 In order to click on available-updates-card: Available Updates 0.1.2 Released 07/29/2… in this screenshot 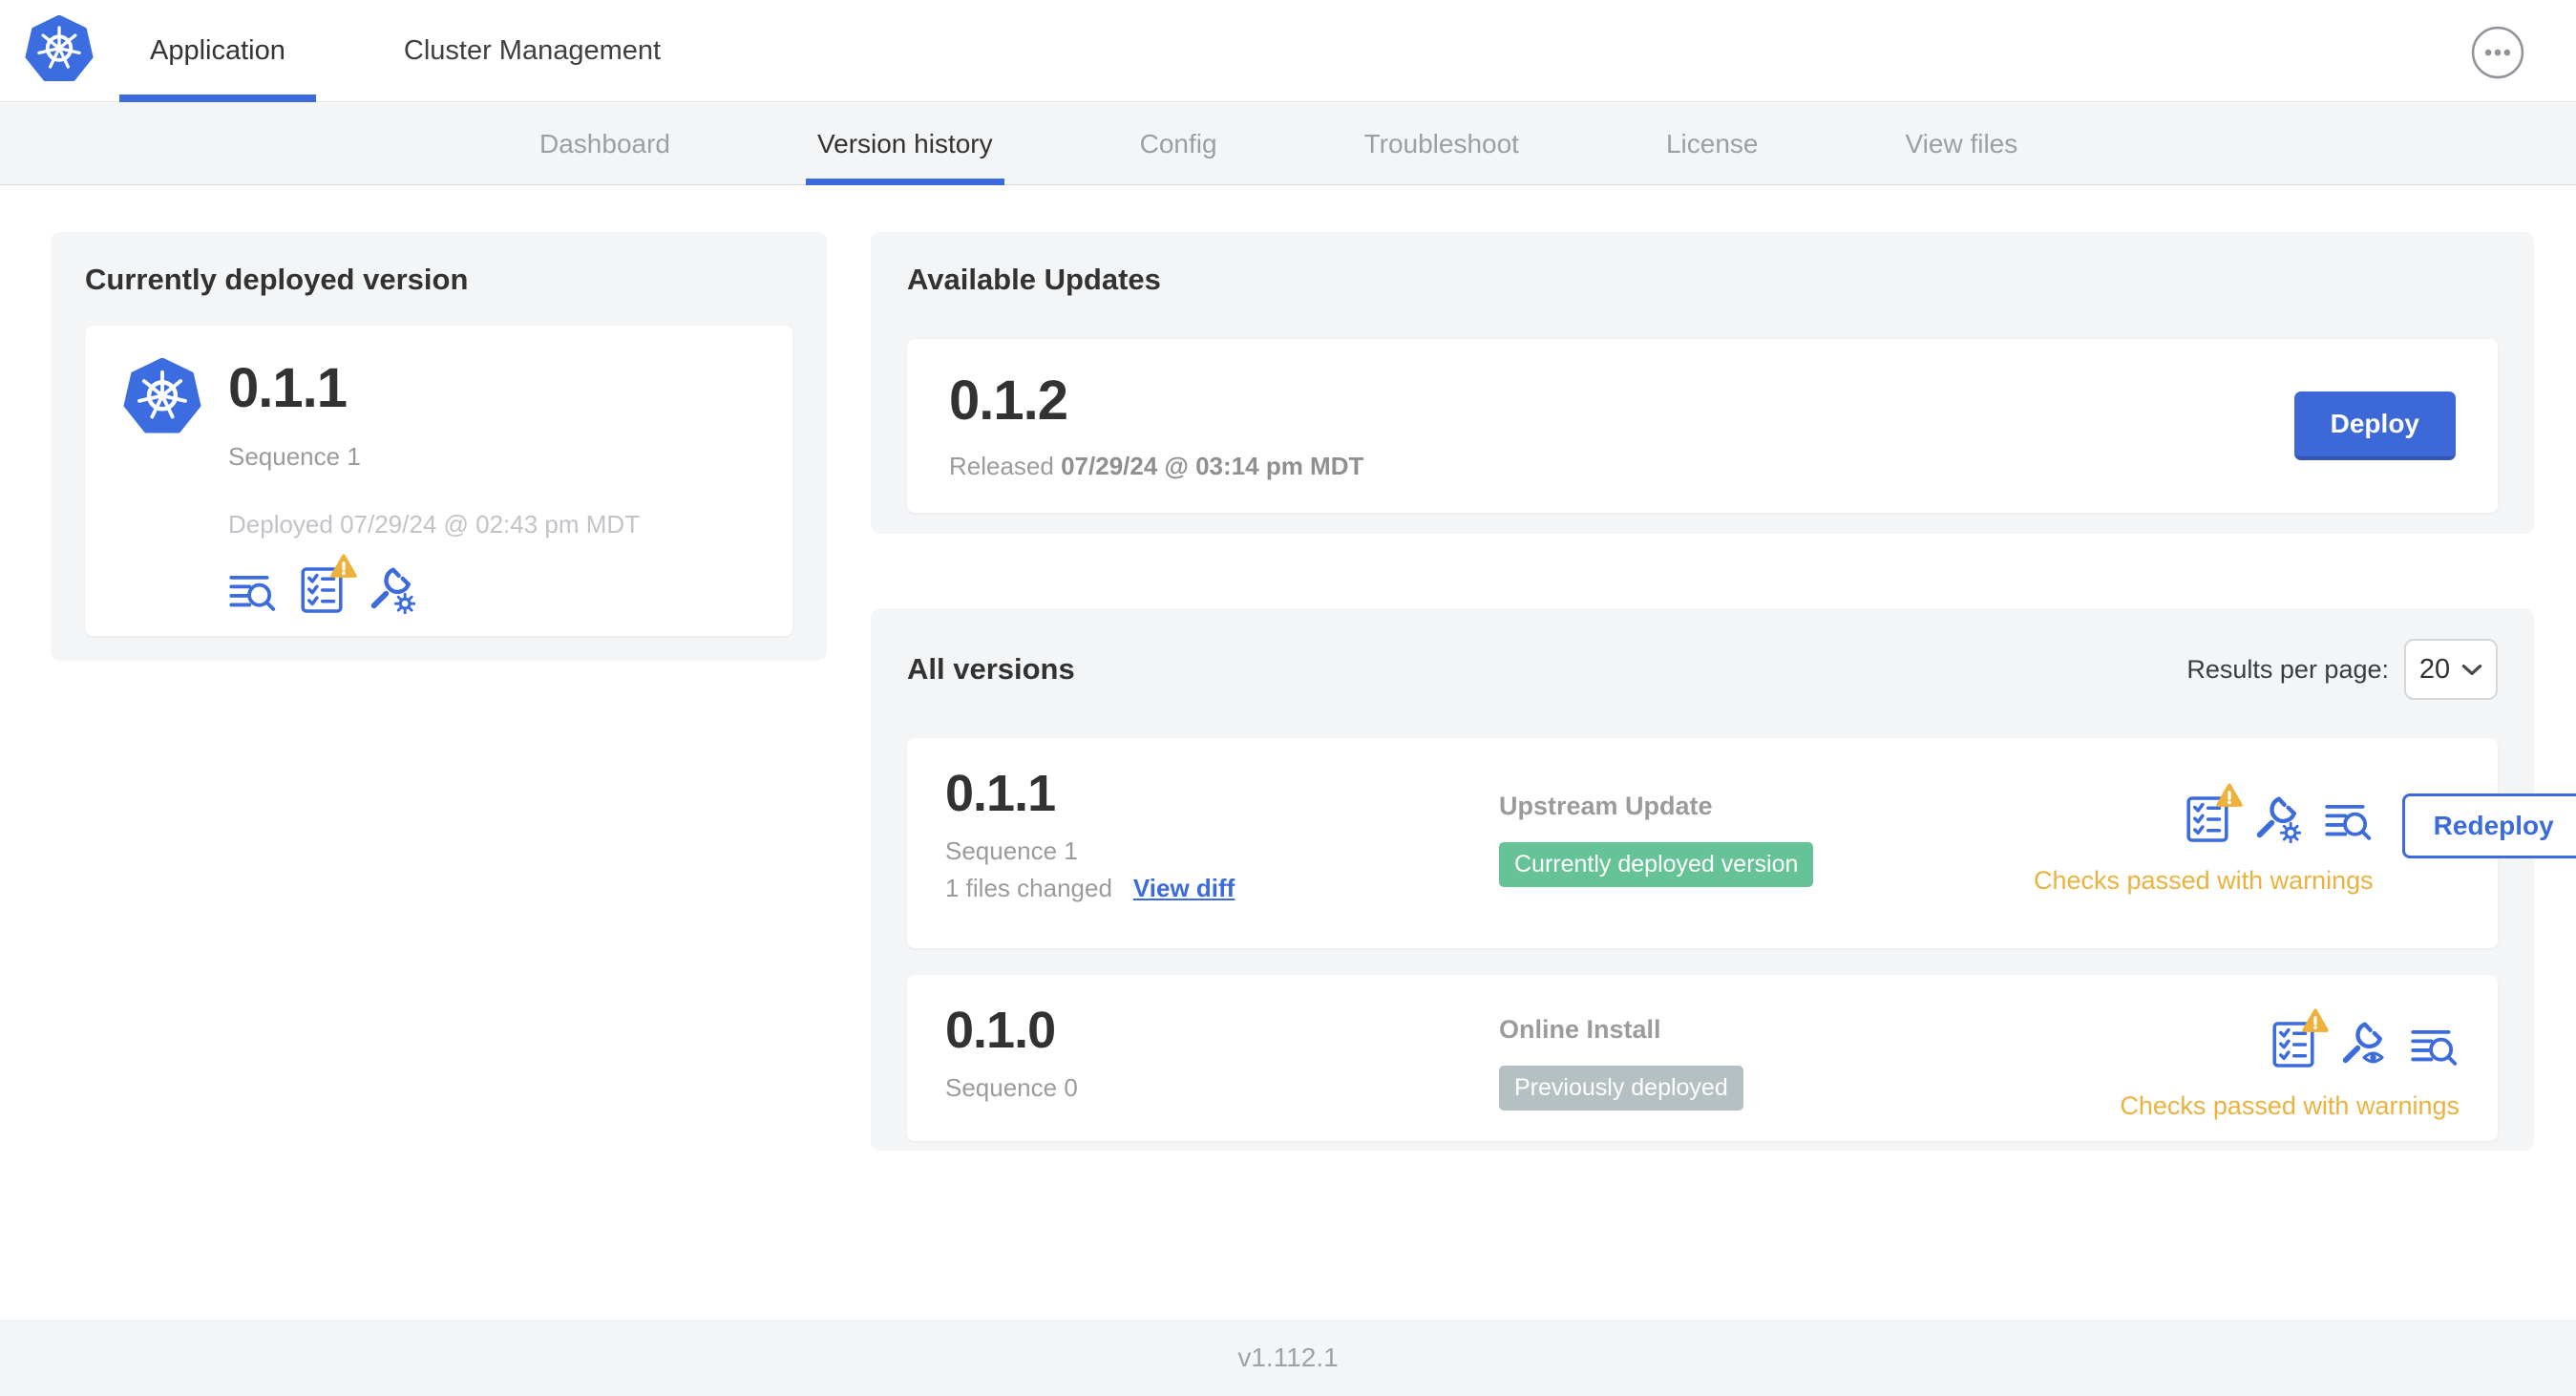, I will do `click(1702, 383)`.